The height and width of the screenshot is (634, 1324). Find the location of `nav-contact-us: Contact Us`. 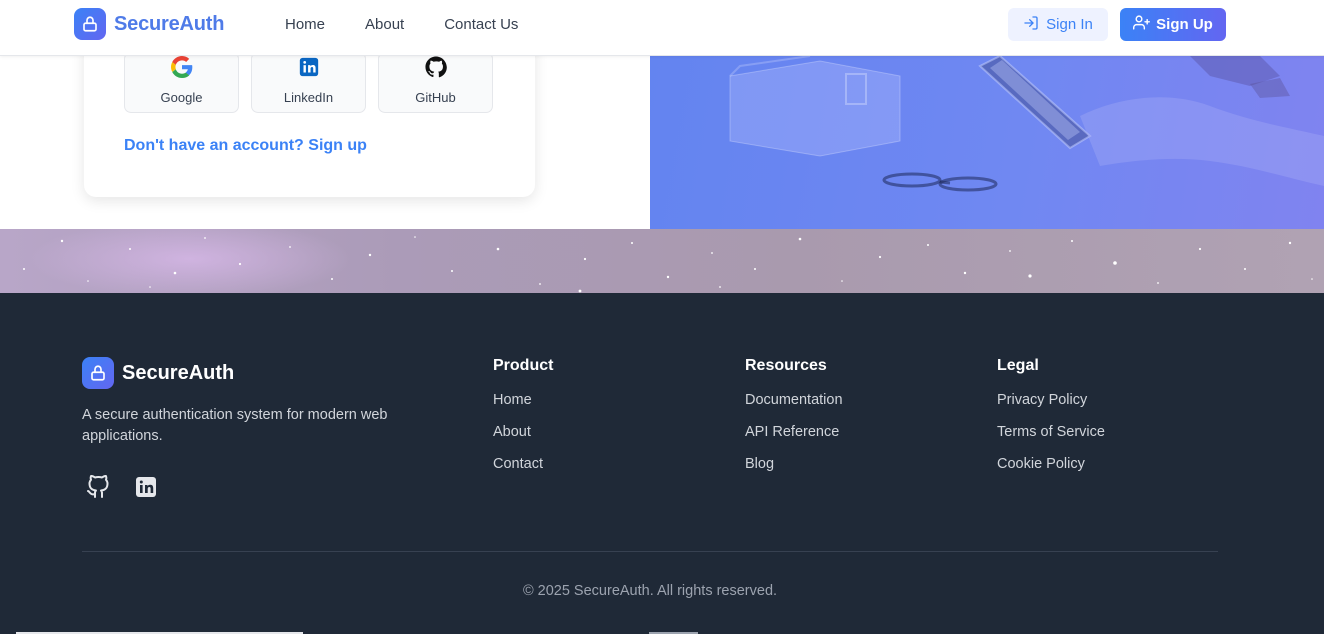

nav-contact-us: Contact Us is located at coordinates (481, 24).